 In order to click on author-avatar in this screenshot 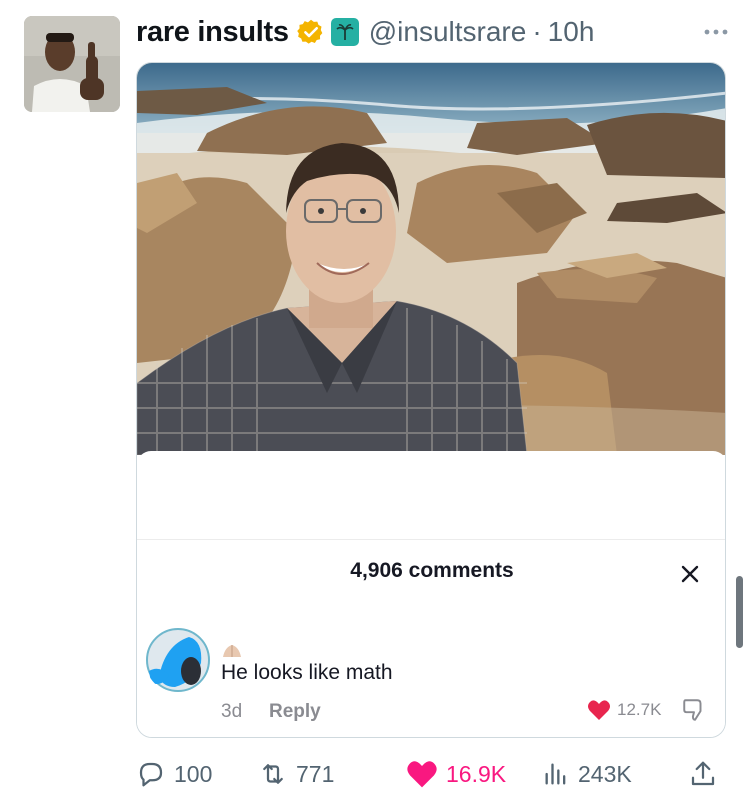, I will do `click(72, 64)`.